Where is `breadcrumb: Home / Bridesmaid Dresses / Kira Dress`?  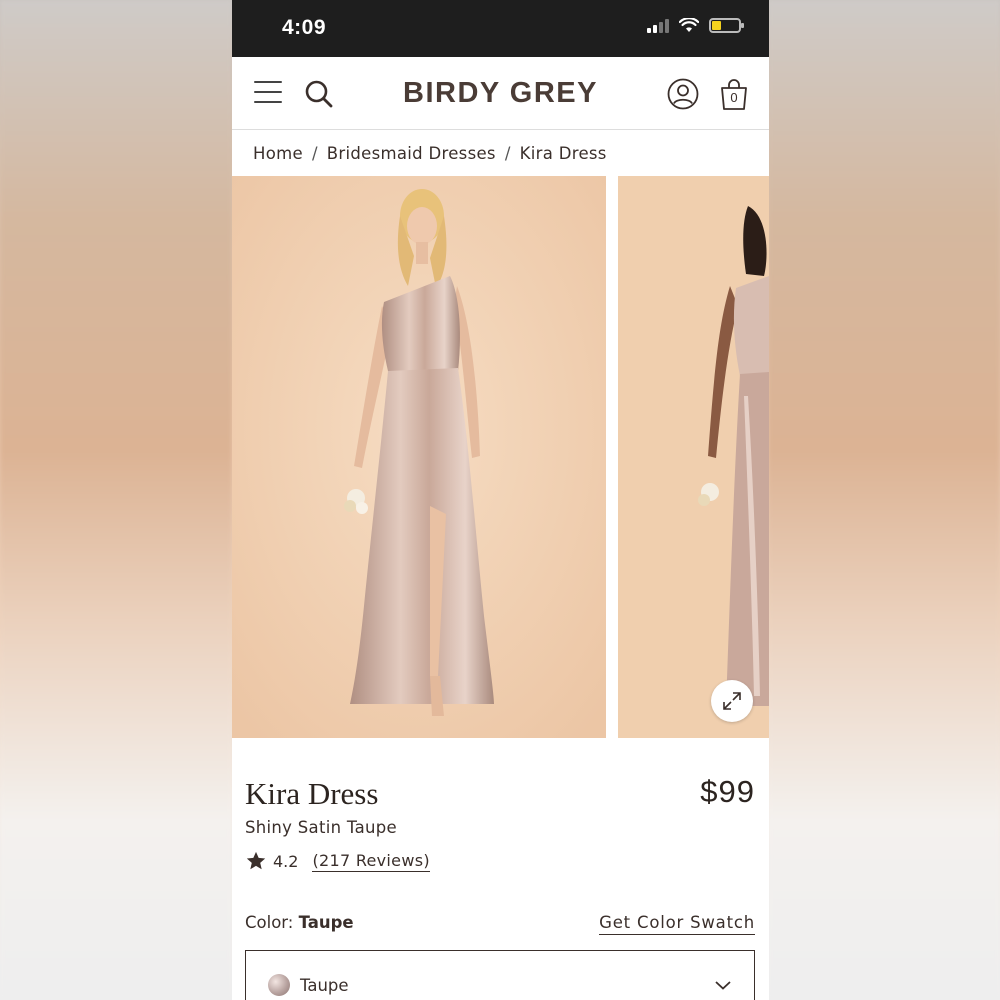
breadcrumb: Home / Bridesmaid Dresses / Kira Dress is located at coordinates (500, 153).